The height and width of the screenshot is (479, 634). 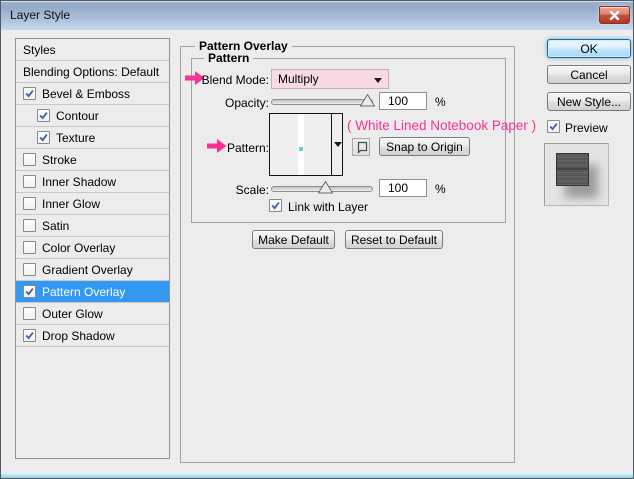 I want to click on blend-mode-value: Multiply, so click(x=298, y=79).